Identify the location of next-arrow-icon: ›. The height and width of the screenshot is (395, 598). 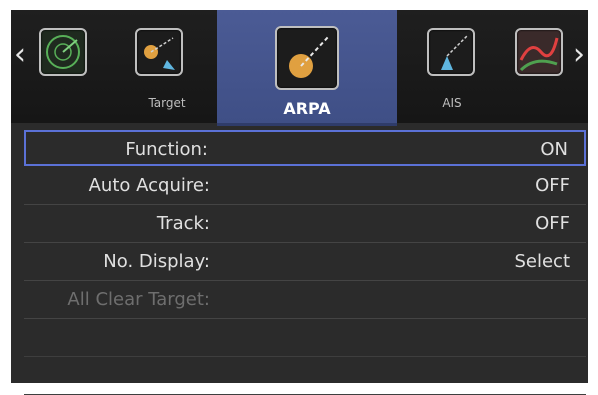
(579, 55).